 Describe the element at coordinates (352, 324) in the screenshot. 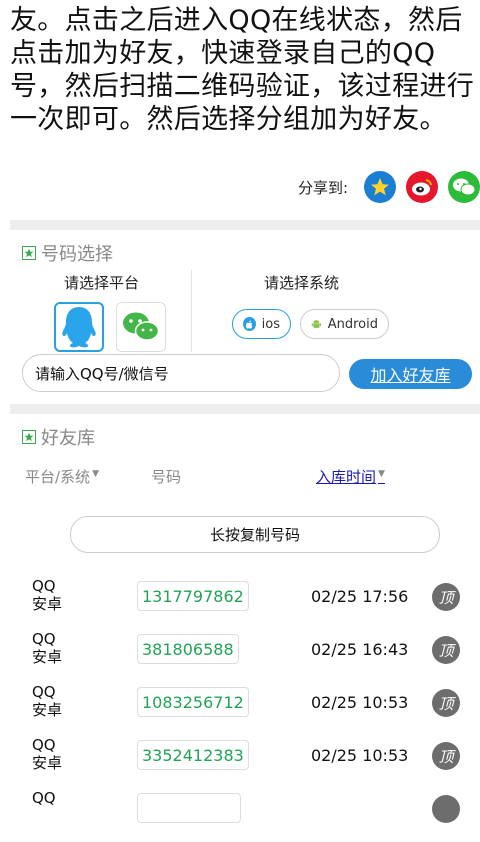

I see `system-android-label: Android` at that location.